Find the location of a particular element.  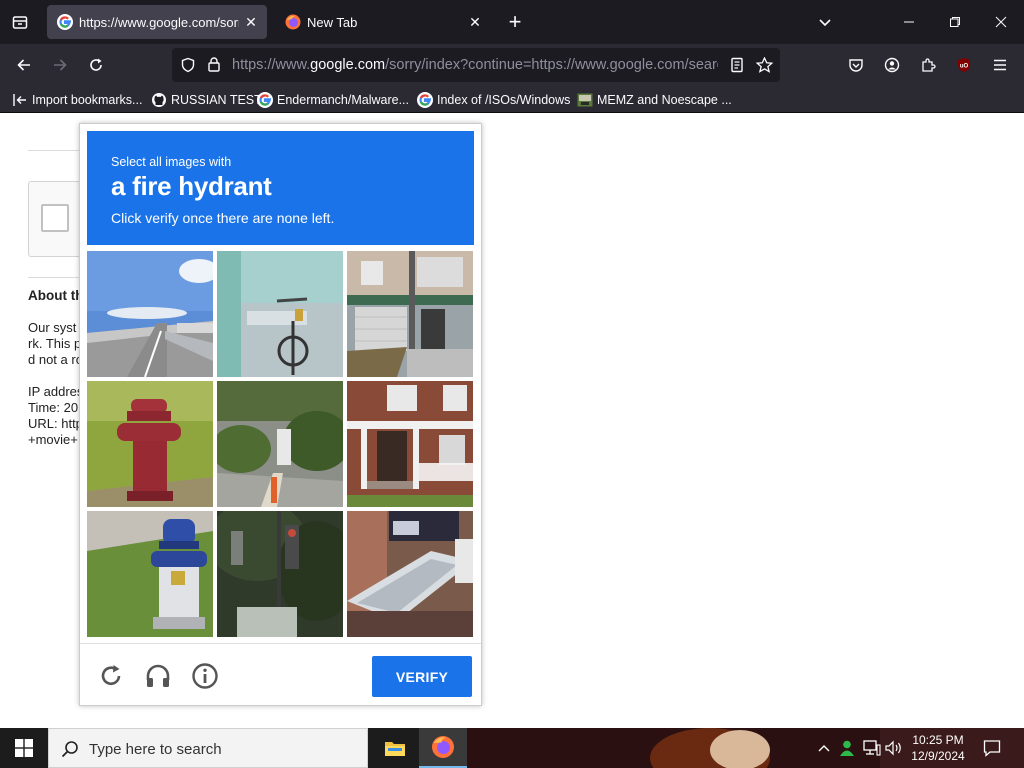

firefox-icon is located at coordinates (293, 22).